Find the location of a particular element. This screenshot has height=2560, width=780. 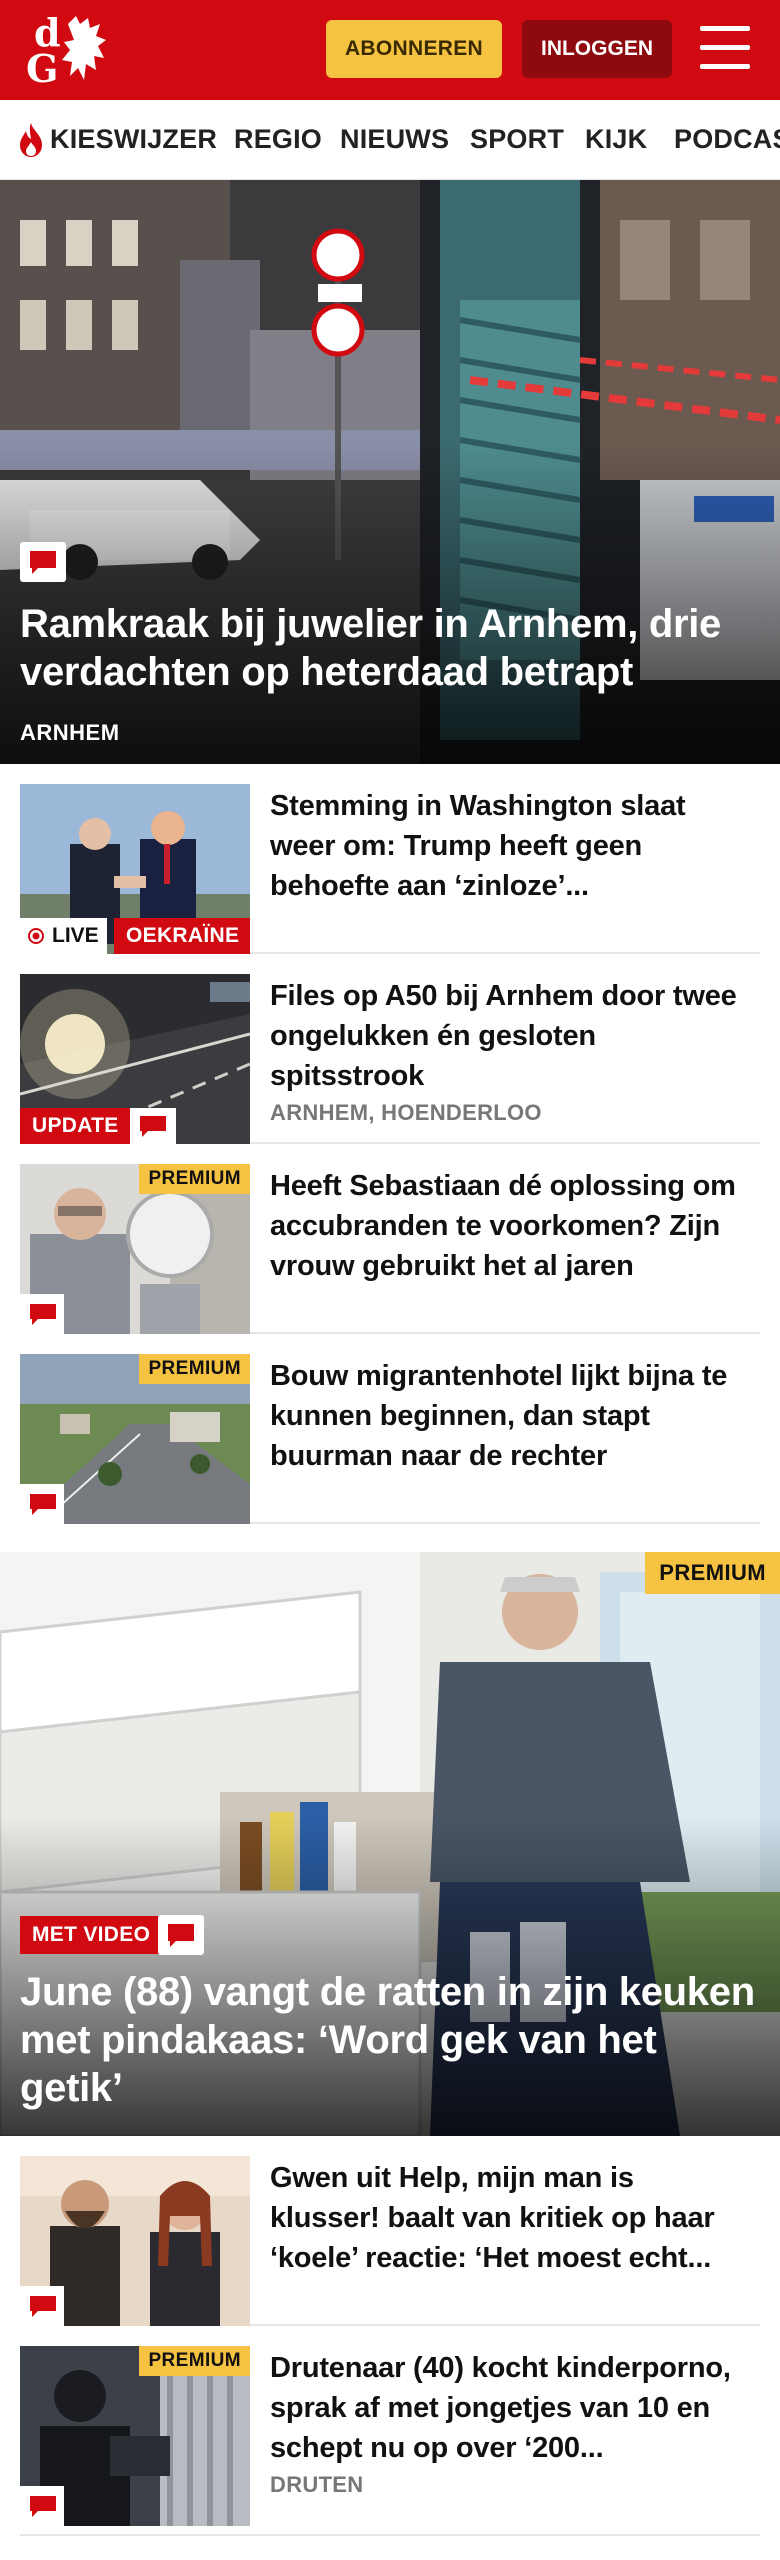

top-bar: d G ABONNEREN INLOGGEN is located at coordinates (390, 50).